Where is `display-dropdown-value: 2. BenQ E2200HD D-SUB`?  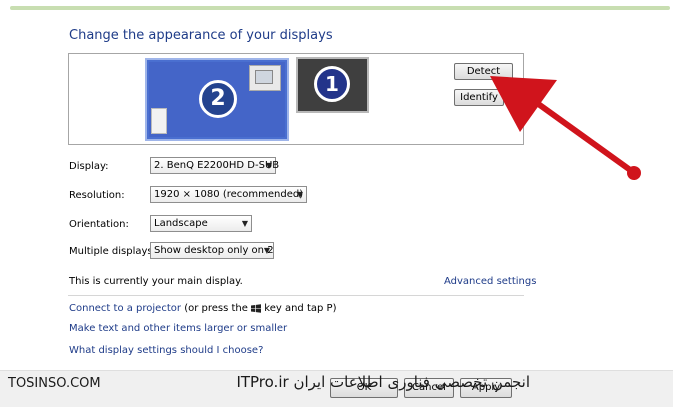
display-dropdown-value: 2. BenQ E2200HD D-SUB is located at coordinates (217, 165).